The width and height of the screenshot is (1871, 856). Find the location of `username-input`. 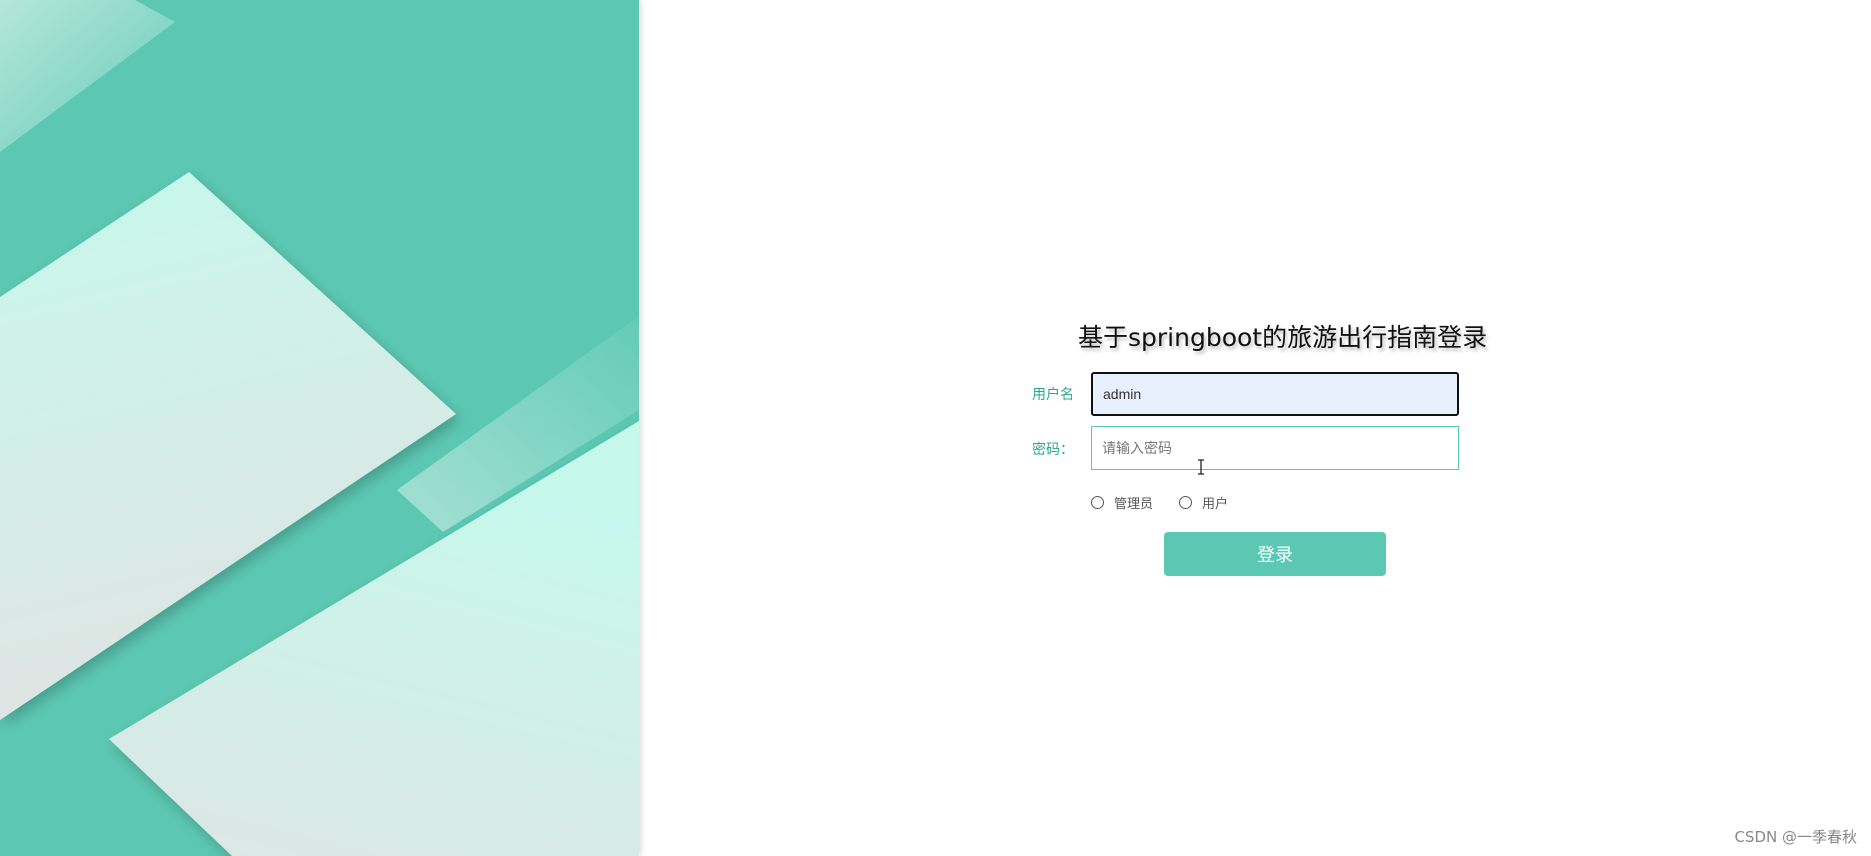

username-input is located at coordinates (1275, 394).